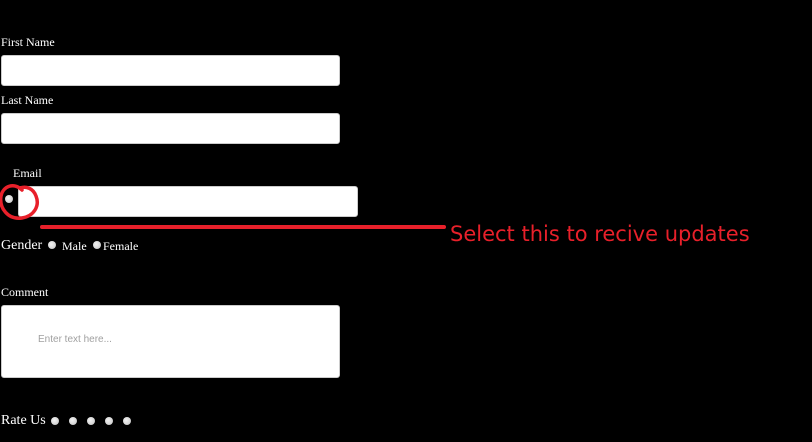 The width and height of the screenshot is (812, 442). Describe the element at coordinates (22, 245) in the screenshot. I see `gender-label: Gender` at that location.